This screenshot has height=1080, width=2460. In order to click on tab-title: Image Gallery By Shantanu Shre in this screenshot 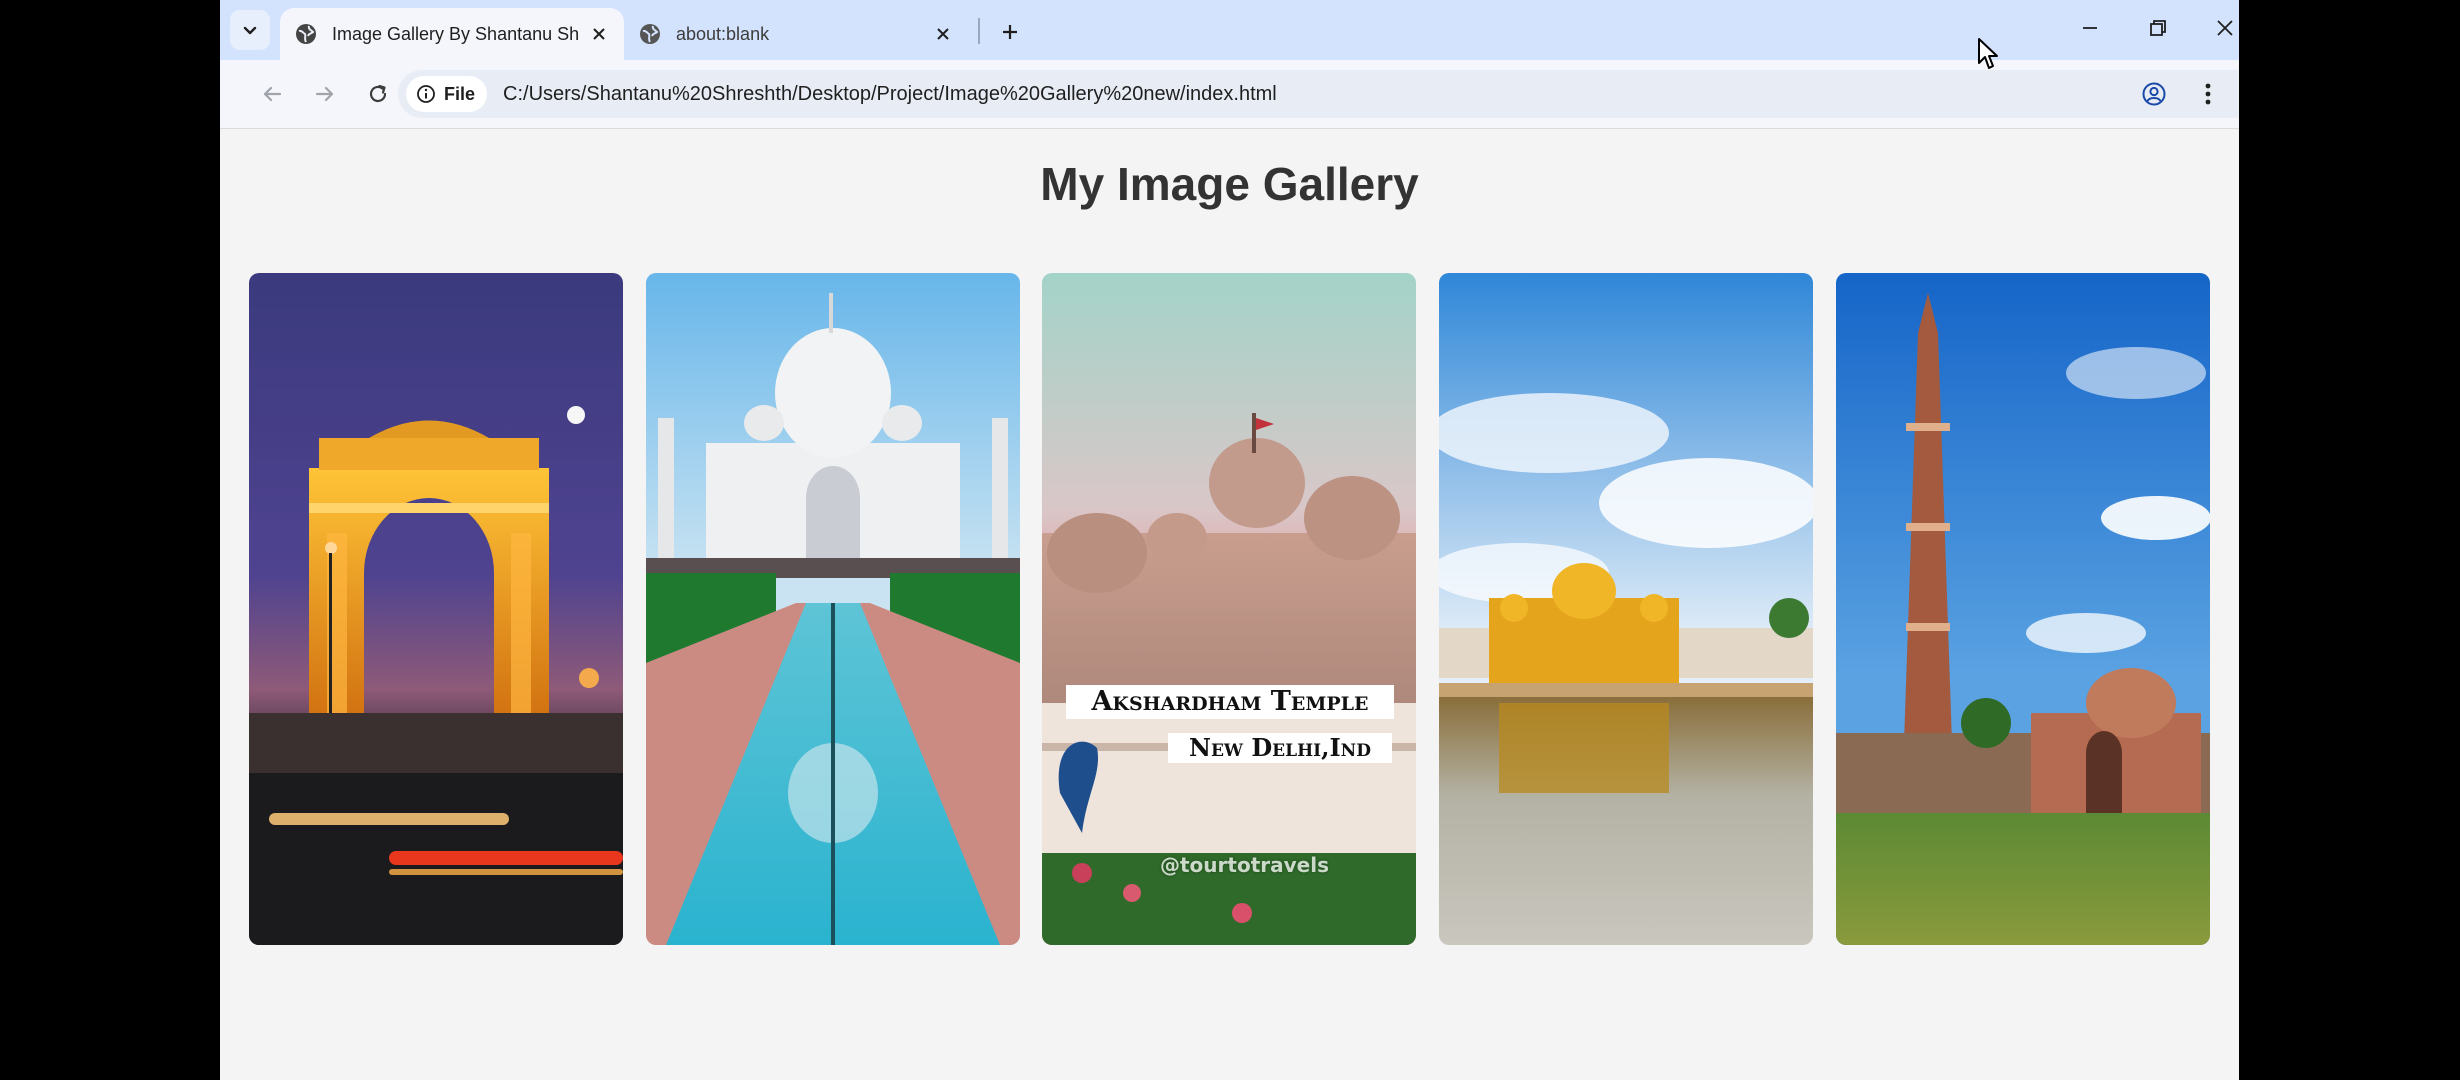, I will do `click(455, 33)`.